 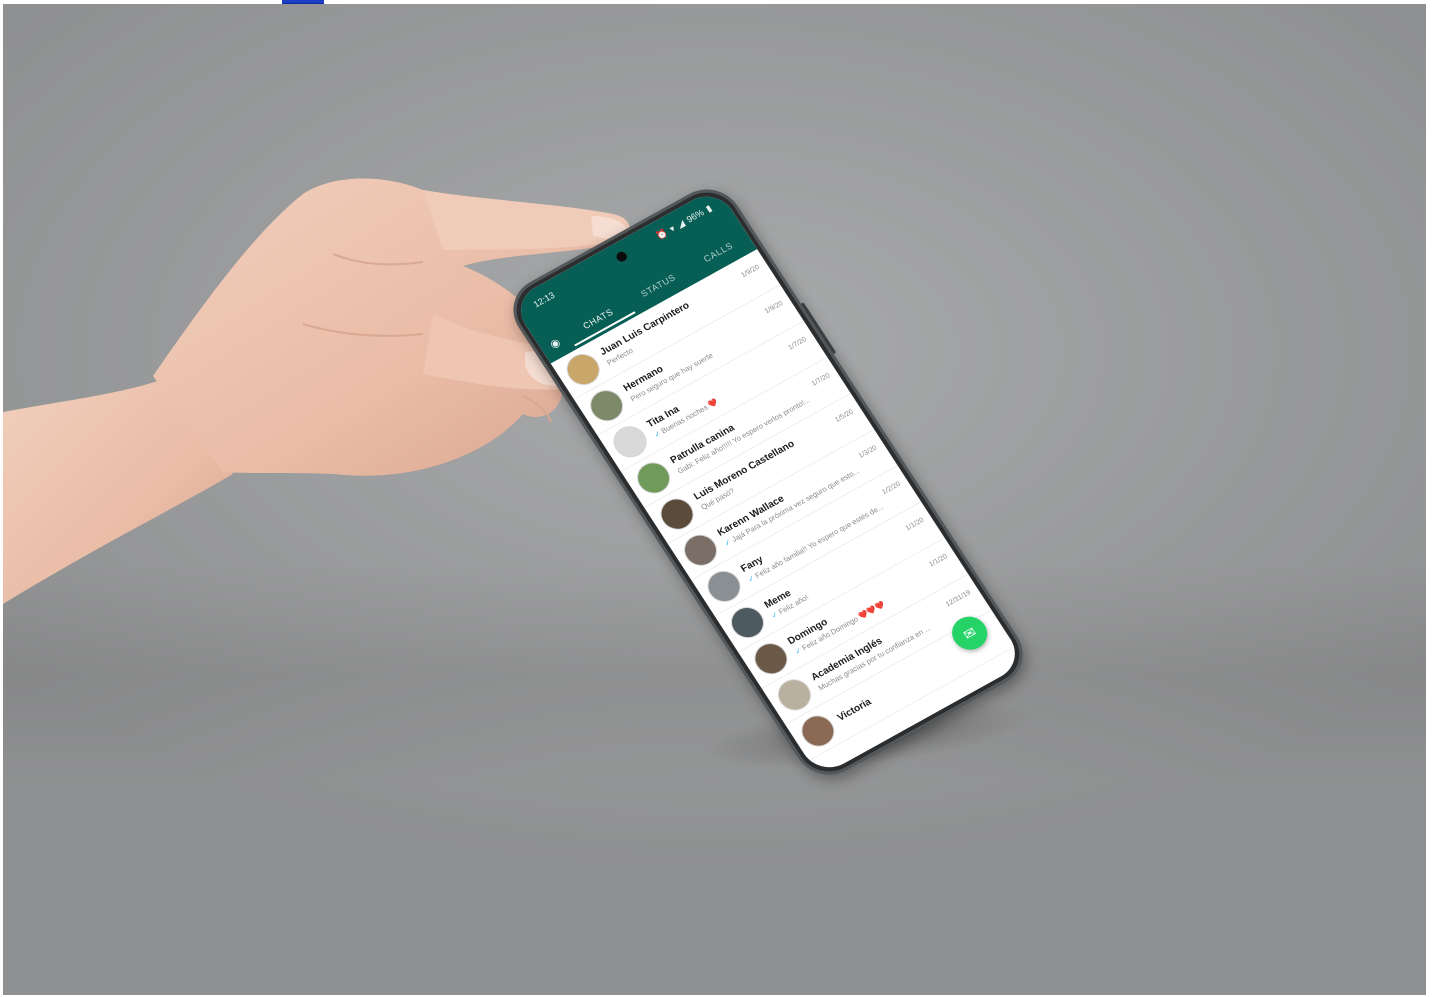 What do you see at coordinates (708, 208) in the screenshot?
I see `battery-icon: ▮` at bounding box center [708, 208].